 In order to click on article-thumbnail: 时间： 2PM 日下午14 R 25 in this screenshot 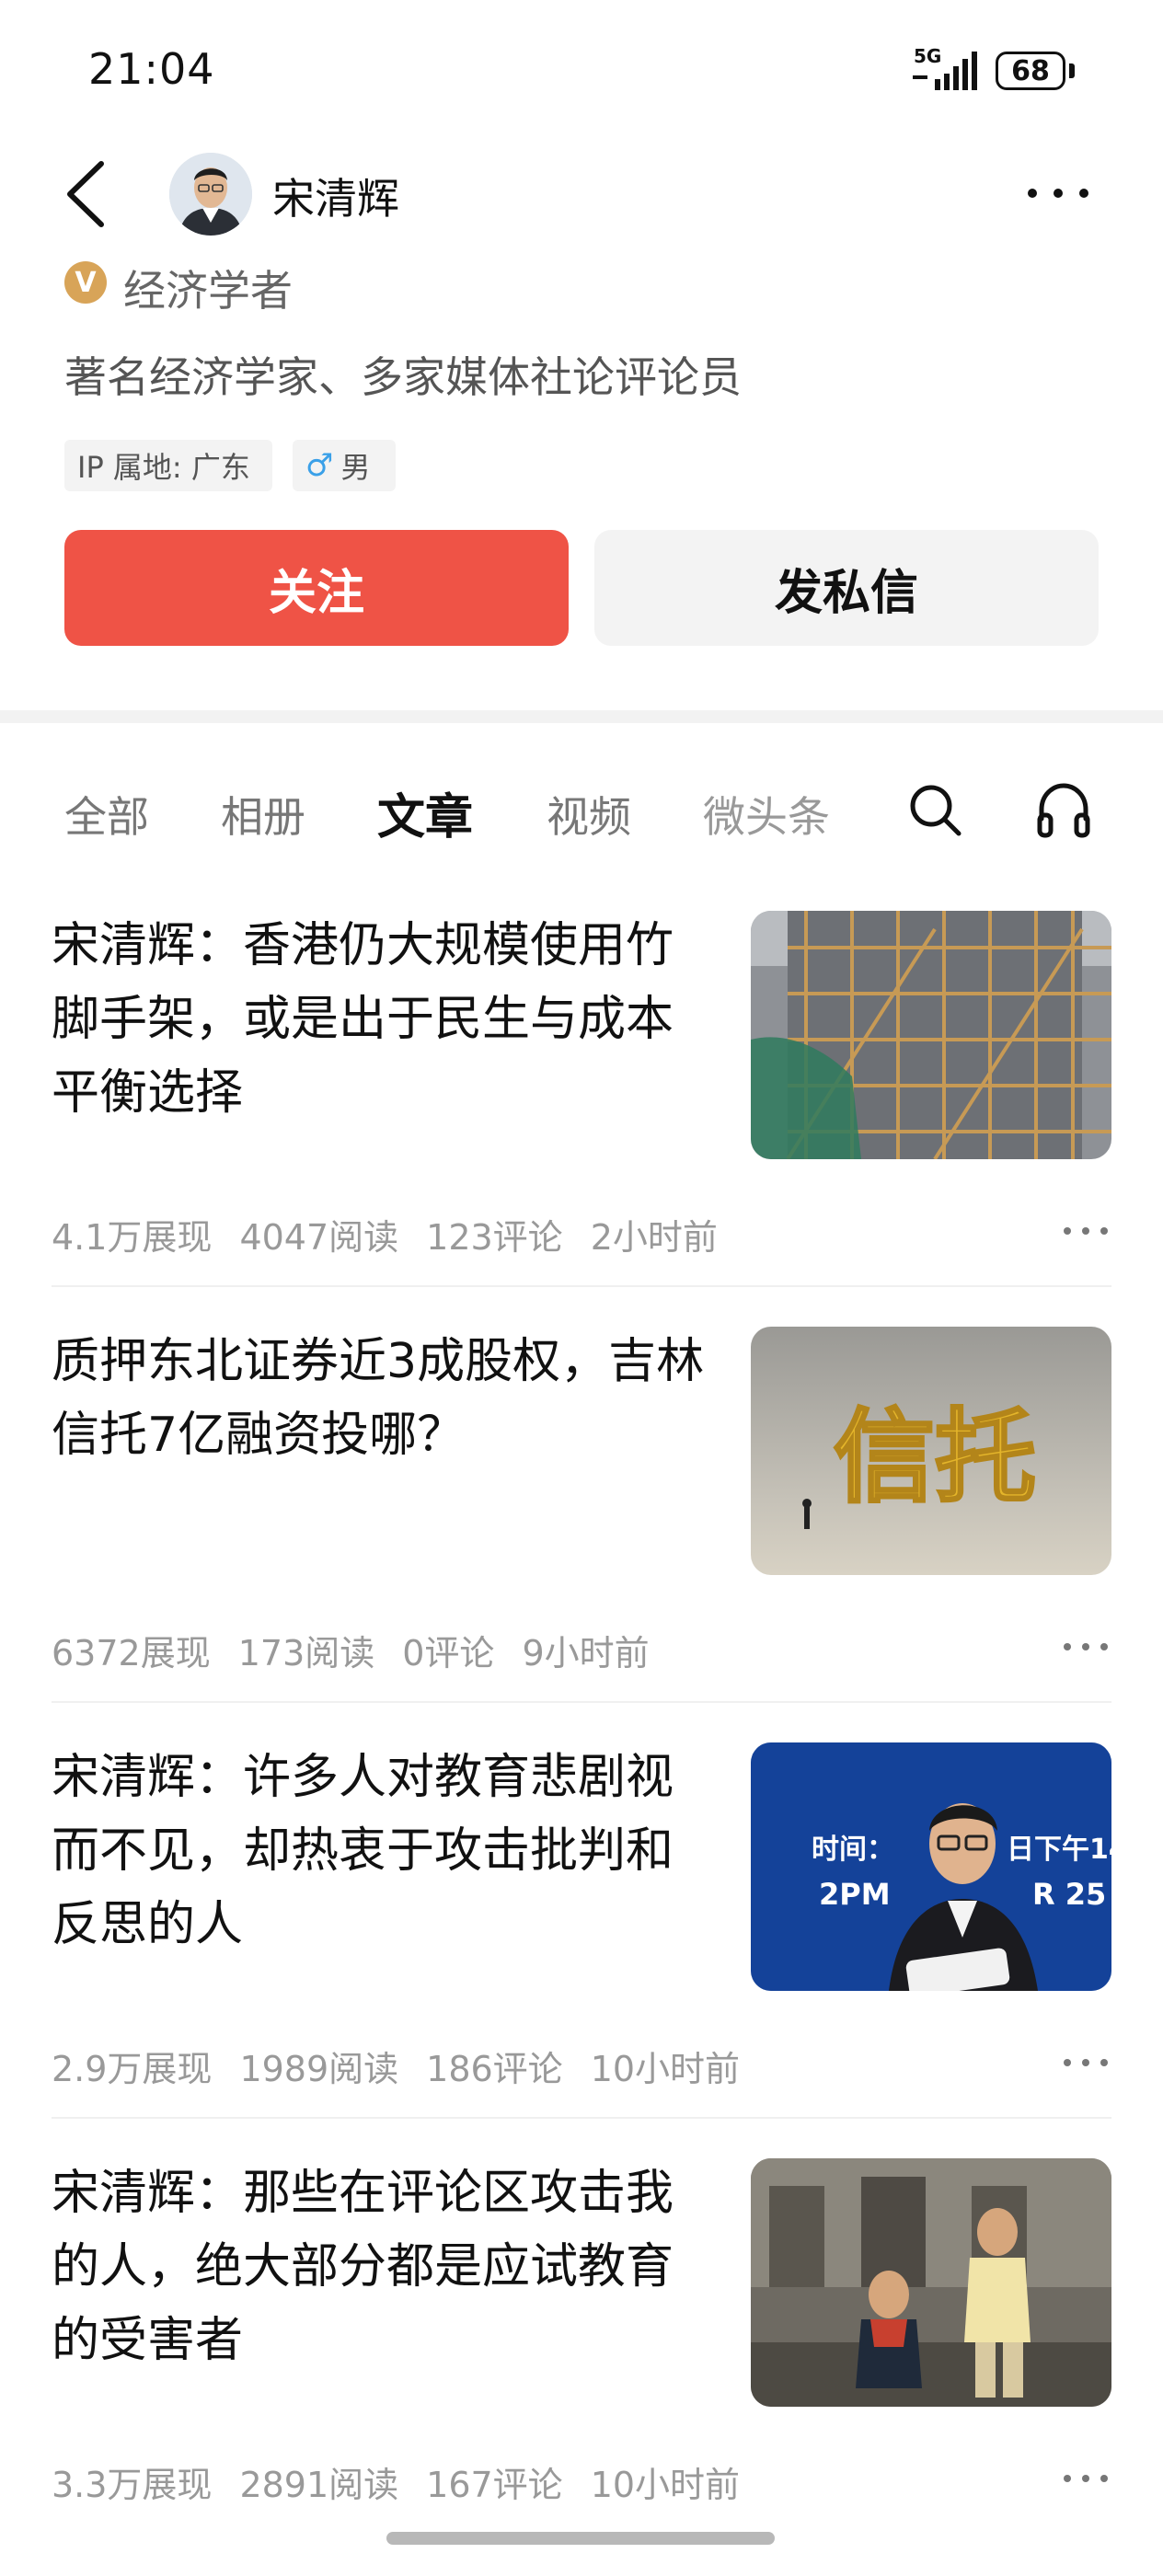, I will do `click(931, 1866)`.